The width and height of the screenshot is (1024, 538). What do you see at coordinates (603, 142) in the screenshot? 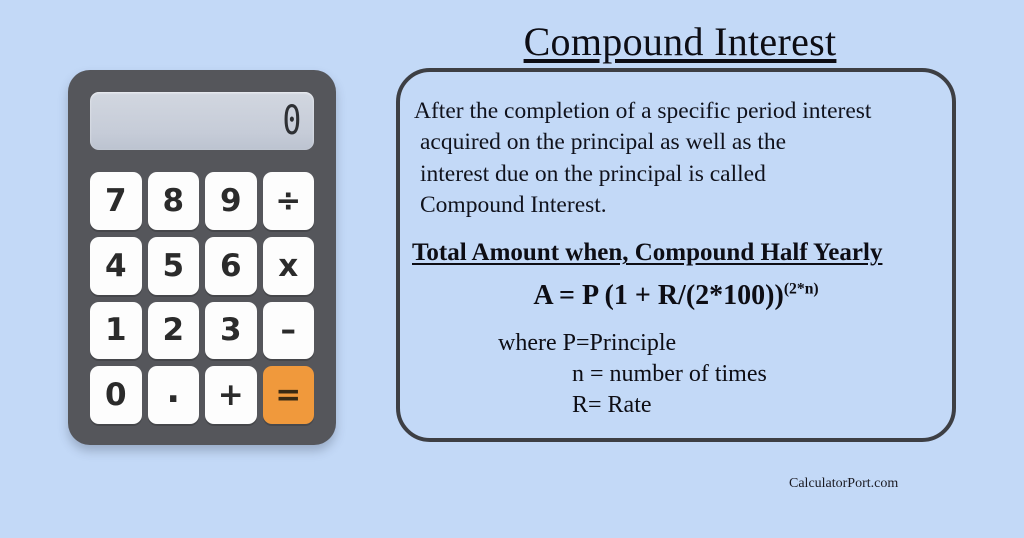
I see `definition-line-2: acquired on the principal as well as the` at bounding box center [603, 142].